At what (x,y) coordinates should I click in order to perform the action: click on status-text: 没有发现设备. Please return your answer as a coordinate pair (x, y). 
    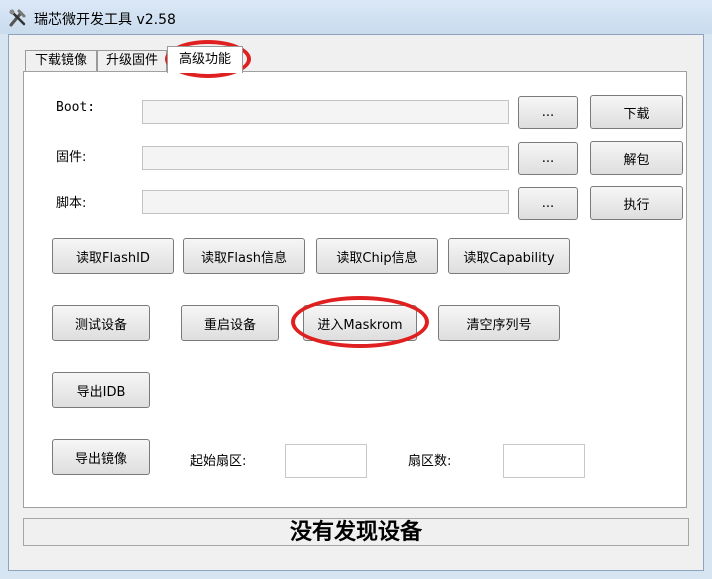
    Looking at the image, I should click on (355, 532).